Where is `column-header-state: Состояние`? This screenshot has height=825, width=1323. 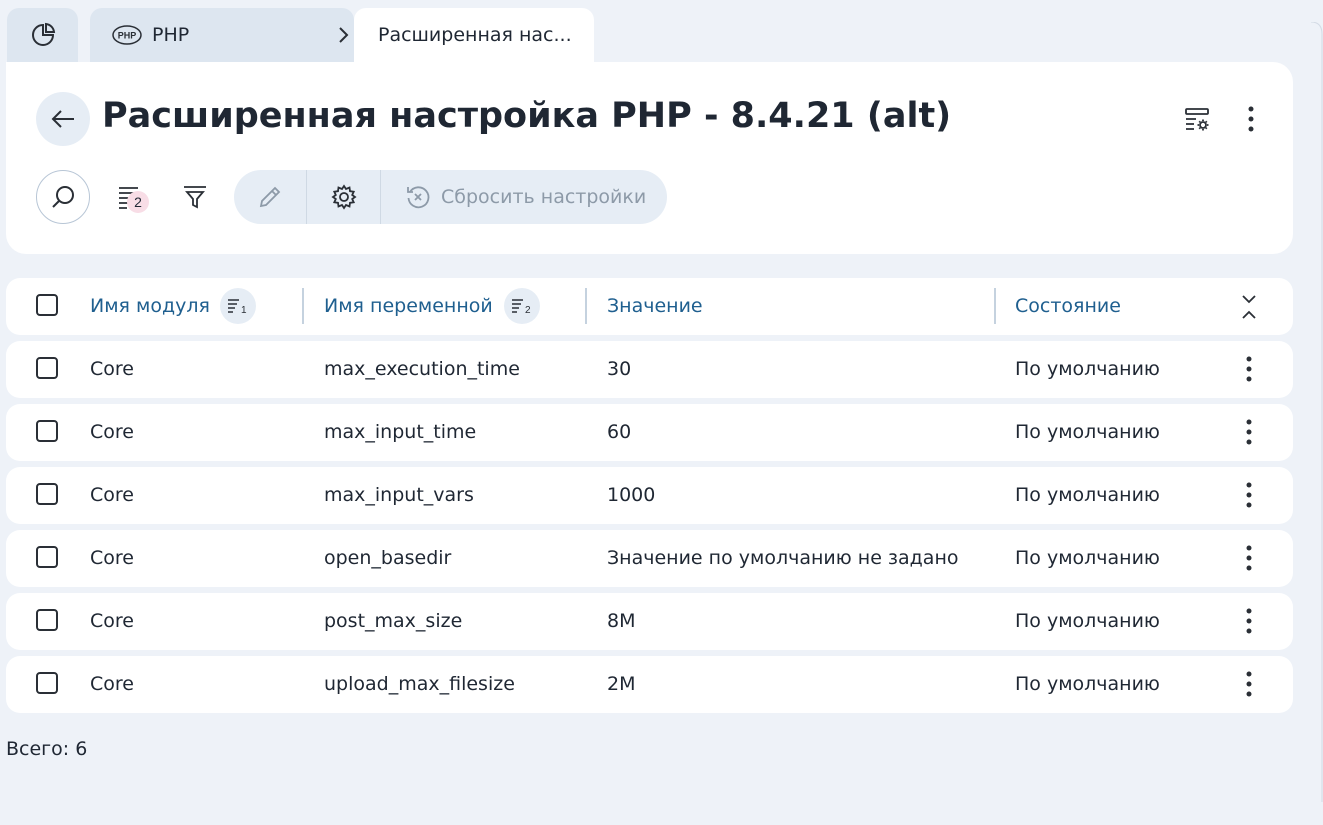 column-header-state: Состояние is located at coordinates (1068, 306).